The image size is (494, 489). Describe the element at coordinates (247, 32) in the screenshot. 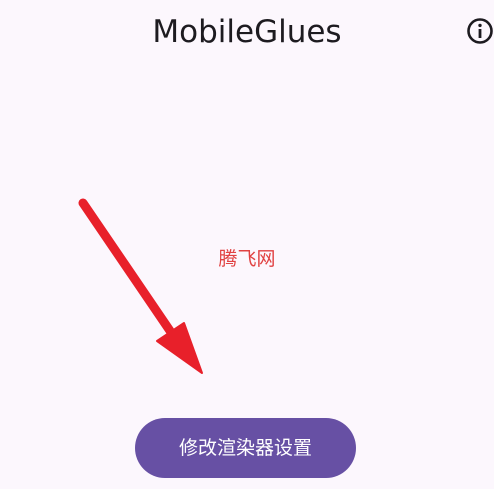

I see `app-title: MobileGlues` at that location.